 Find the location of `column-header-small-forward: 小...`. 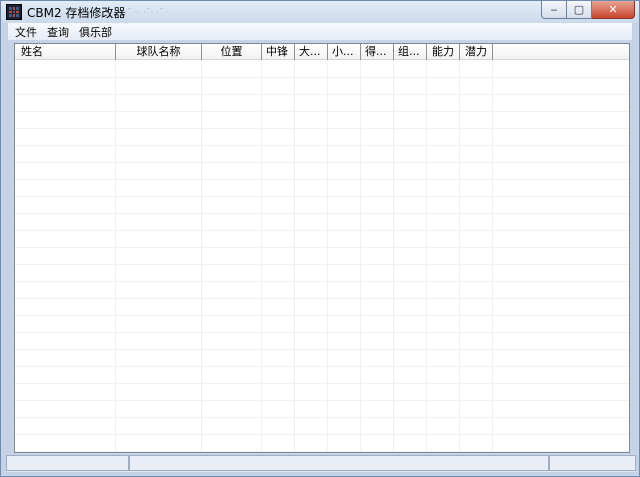

column-header-small-forward: 小... is located at coordinates (344, 52).